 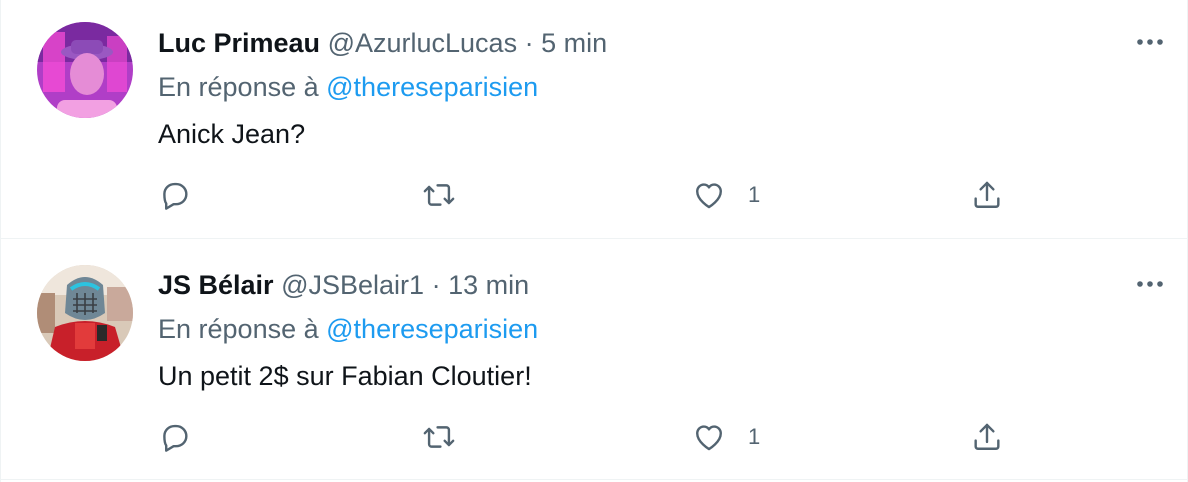 I want to click on author-handle: @AzurlucLucas, so click(x=423, y=43).